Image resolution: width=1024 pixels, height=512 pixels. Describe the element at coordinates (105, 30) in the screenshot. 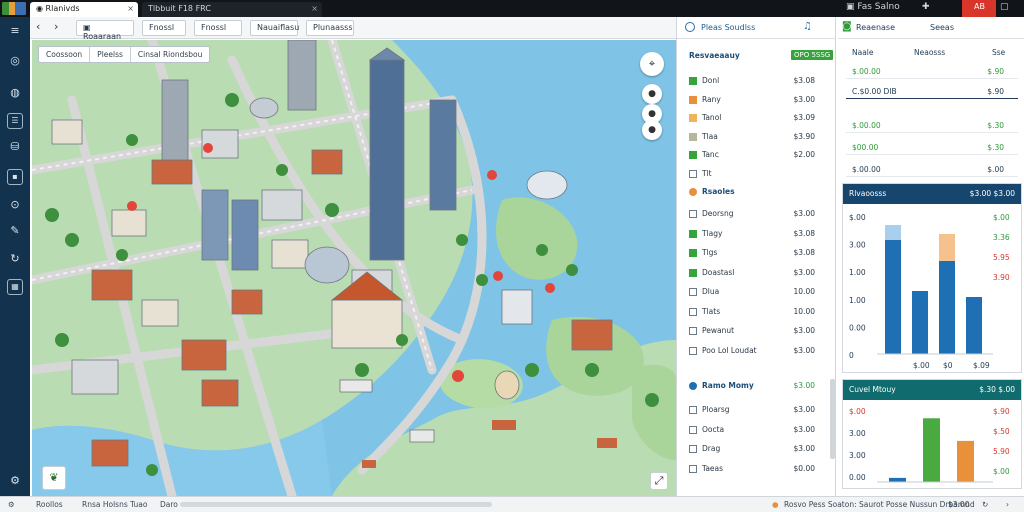

I see `toolbar-tab-1: ▣ Roaaraan` at that location.